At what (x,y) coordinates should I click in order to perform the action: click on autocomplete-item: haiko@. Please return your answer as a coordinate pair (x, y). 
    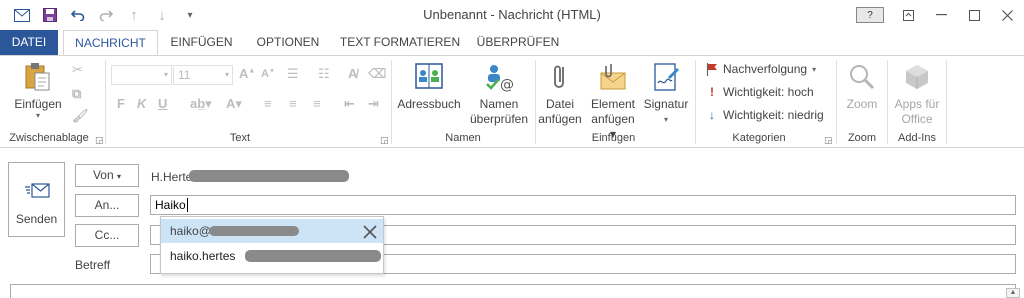
    Looking at the image, I should click on (272, 231).